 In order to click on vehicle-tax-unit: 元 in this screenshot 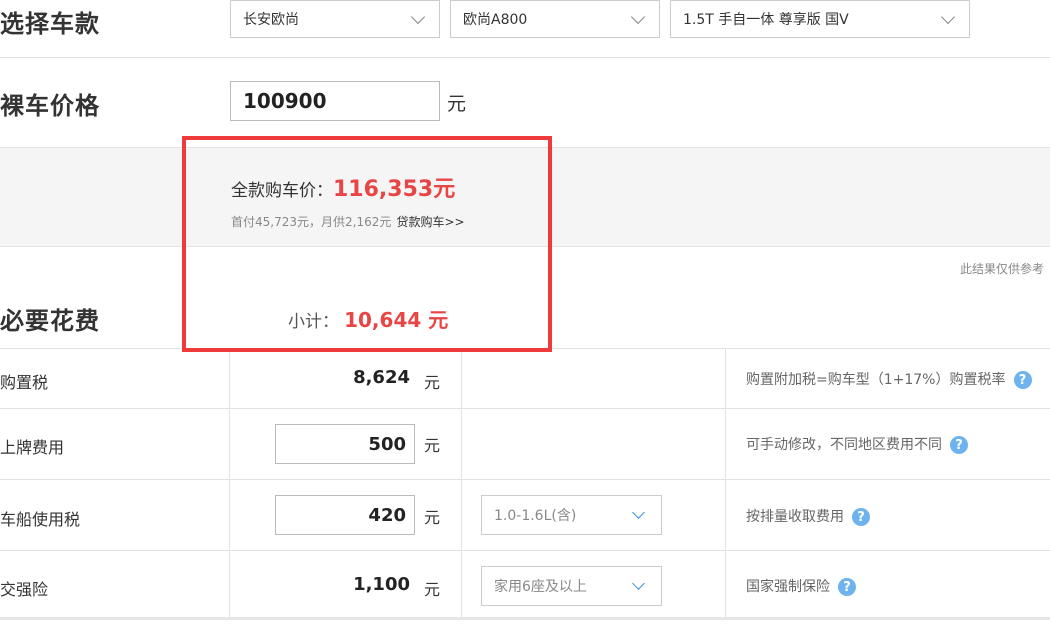, I will do `click(432, 517)`.